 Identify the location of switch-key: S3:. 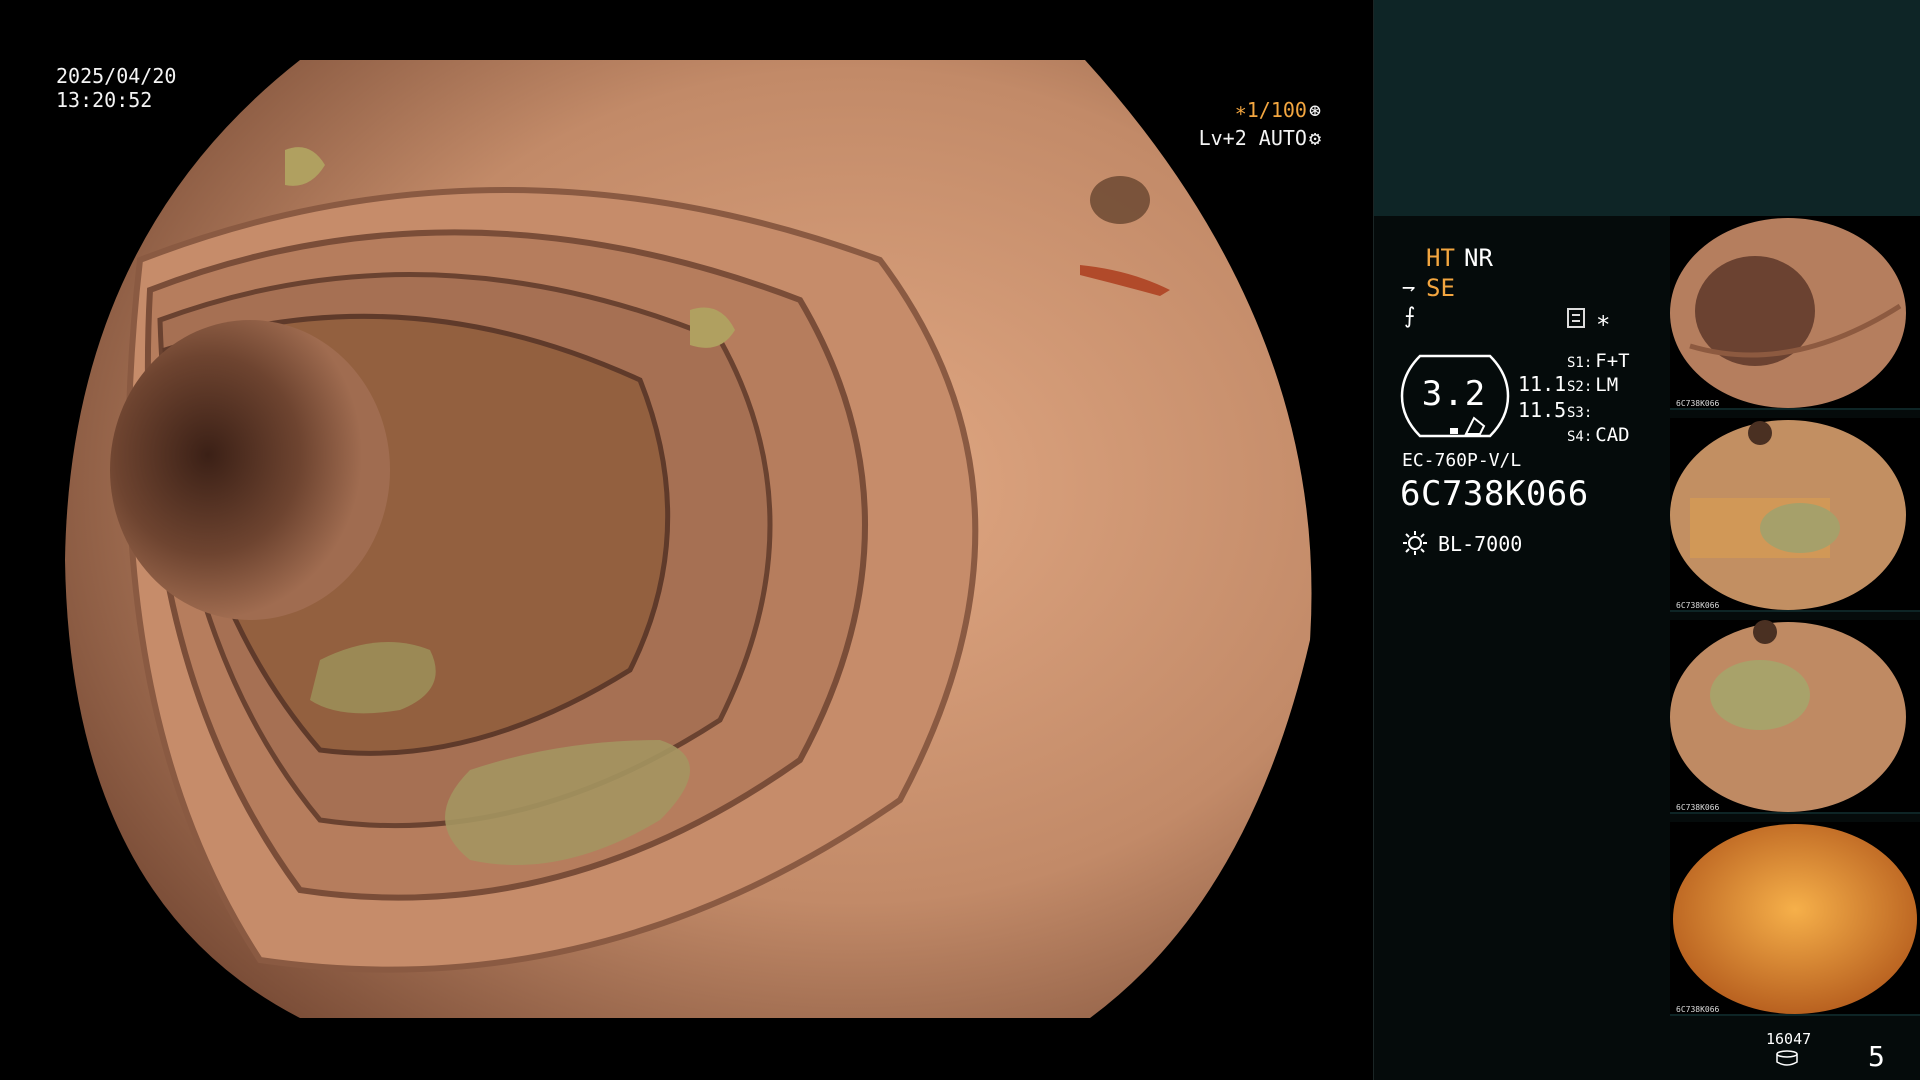
(1580, 413).